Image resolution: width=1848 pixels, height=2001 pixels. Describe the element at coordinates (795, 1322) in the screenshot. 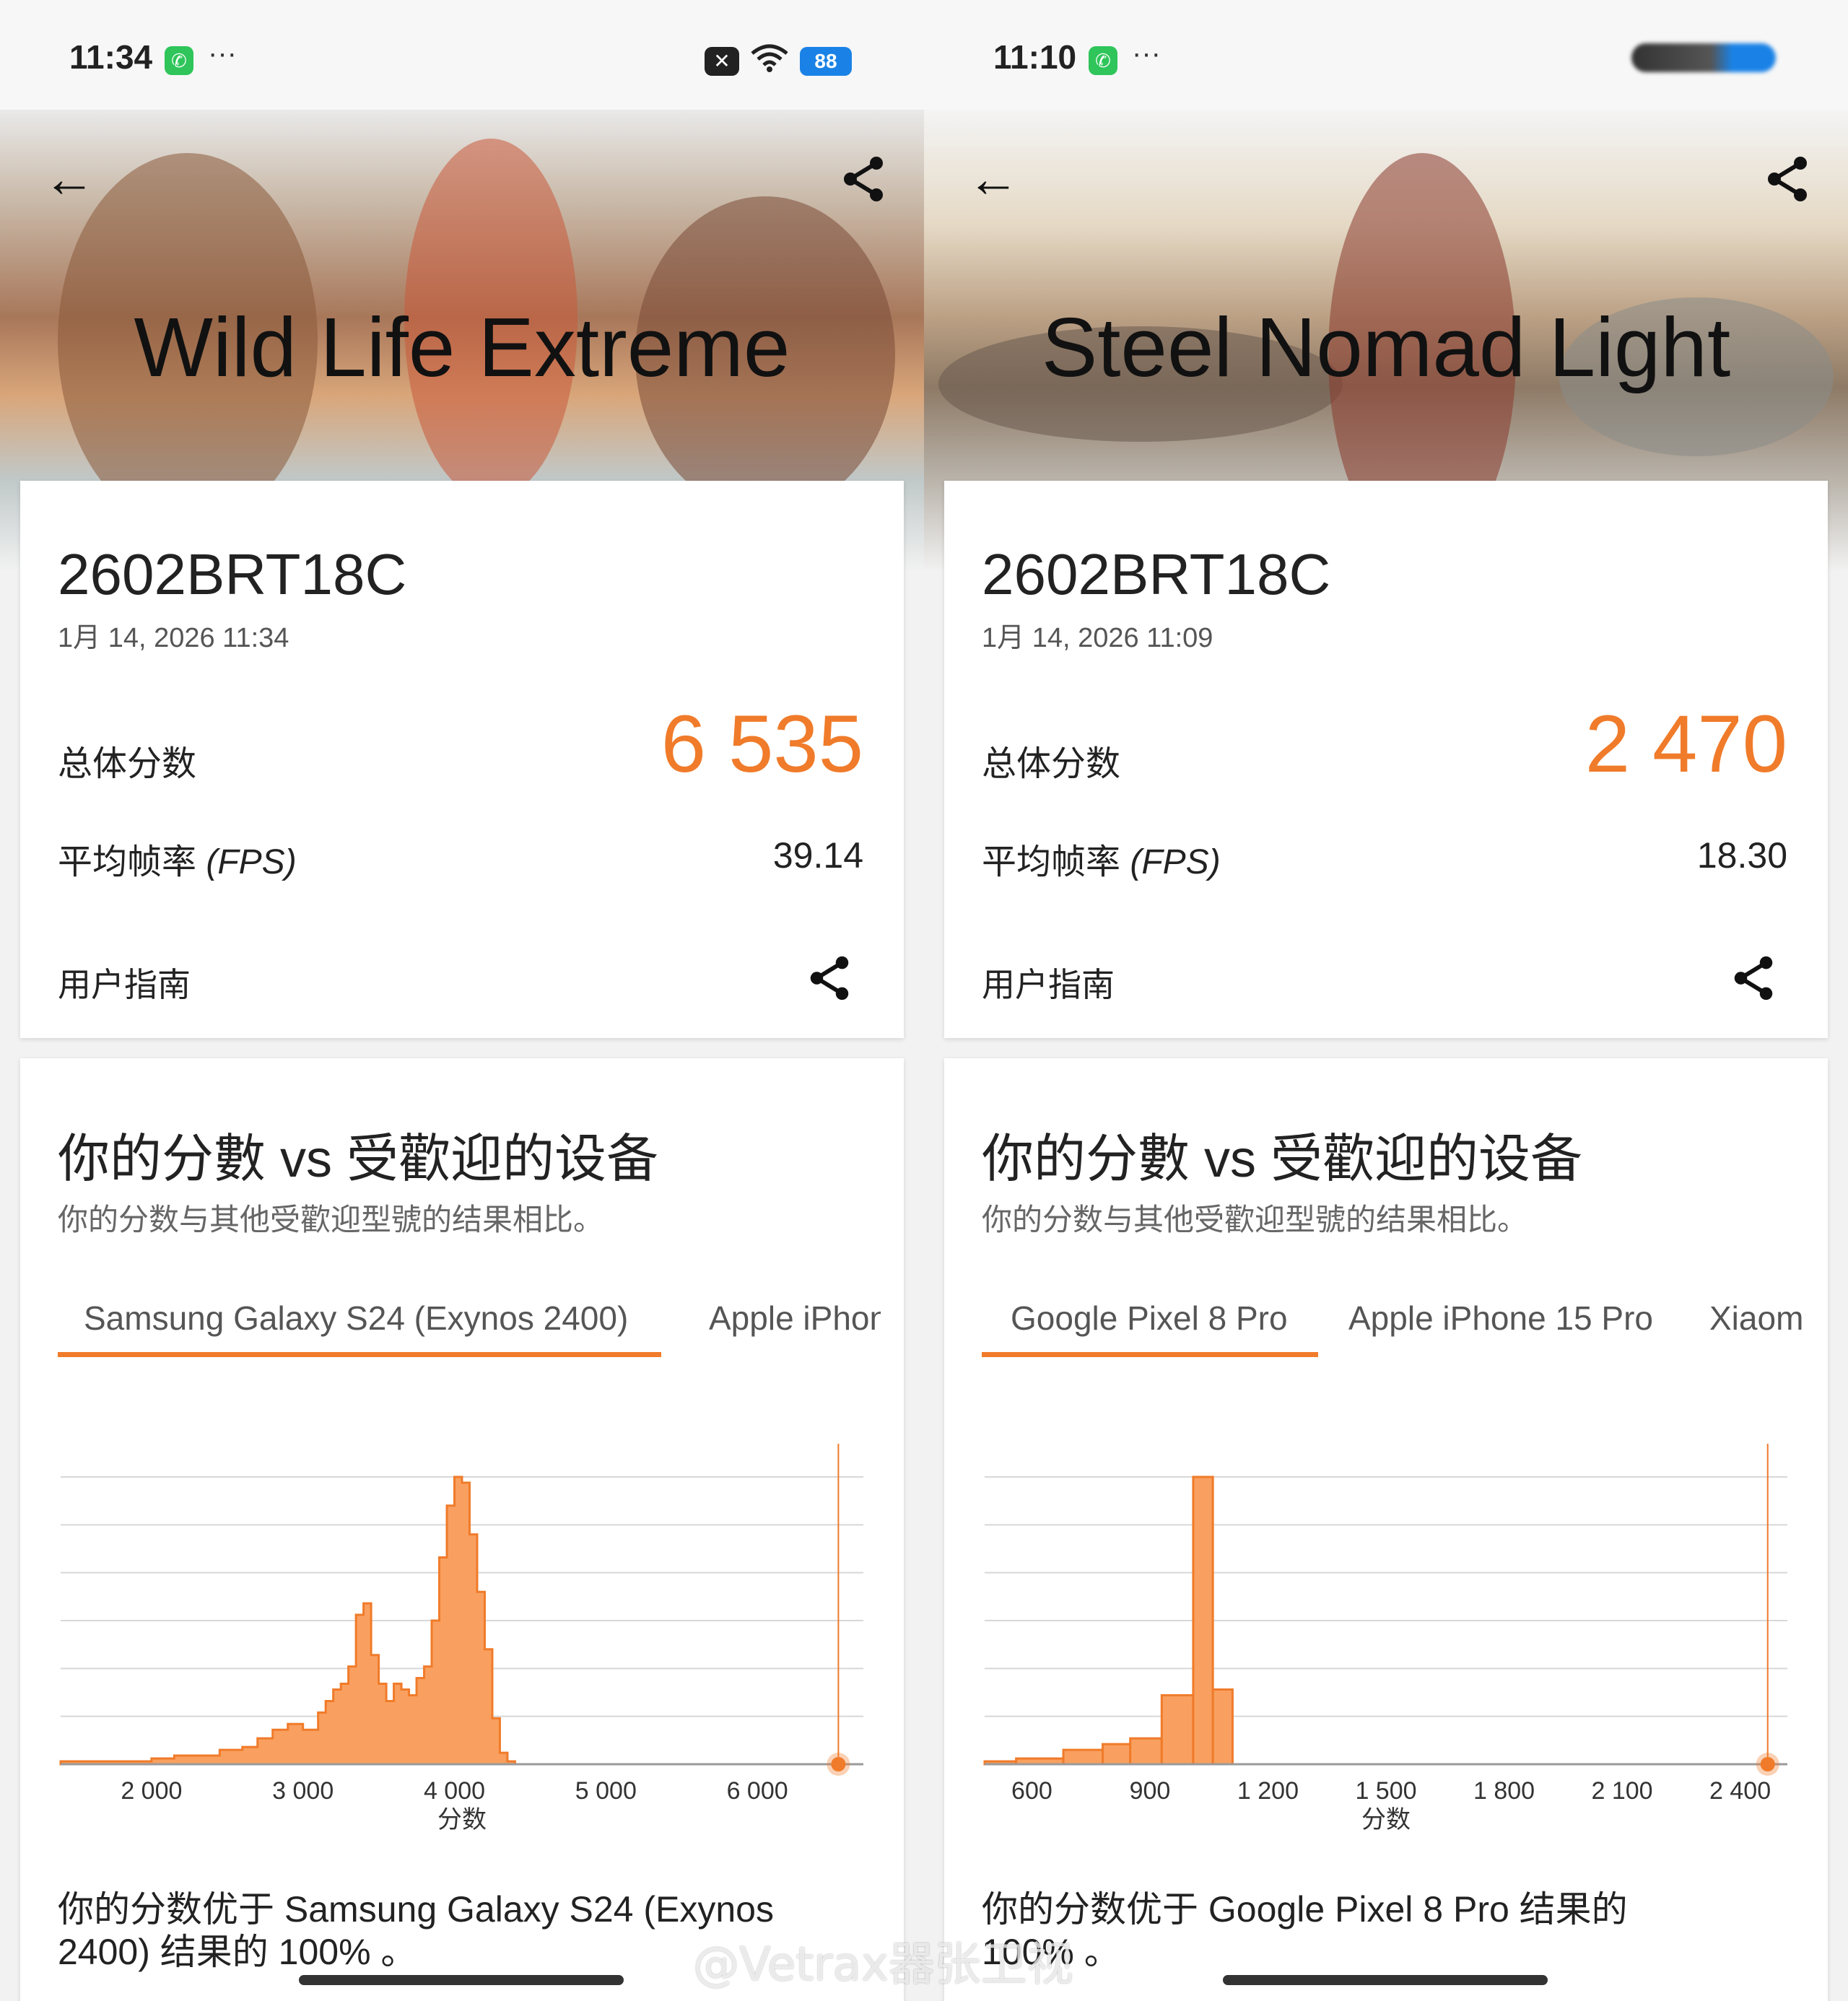

I see `tab-apple-iphone: Apple iPhon` at that location.